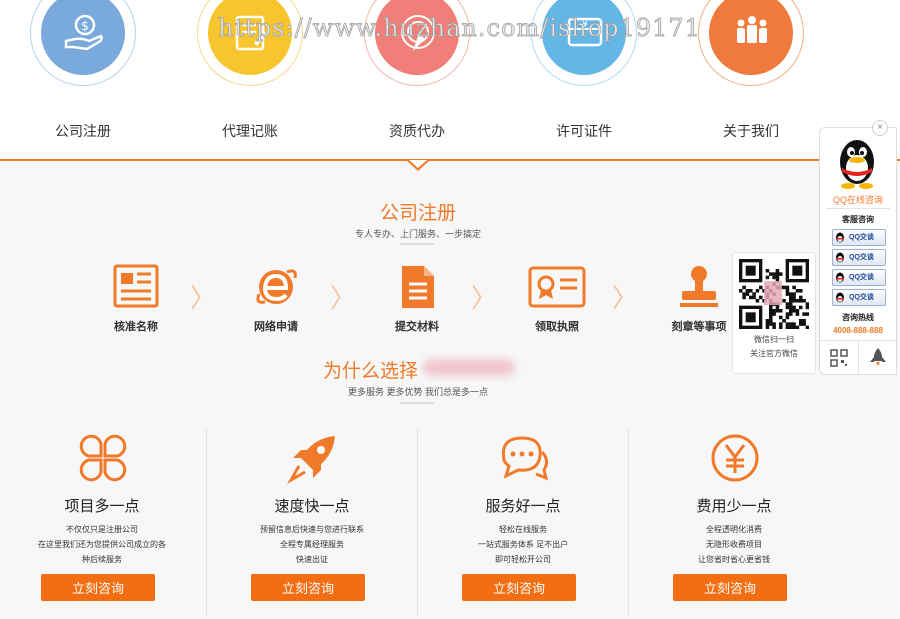 This screenshot has width=900, height=619. Describe the element at coordinates (83, 131) in the screenshot. I see `nav-label: 公司注册` at that location.